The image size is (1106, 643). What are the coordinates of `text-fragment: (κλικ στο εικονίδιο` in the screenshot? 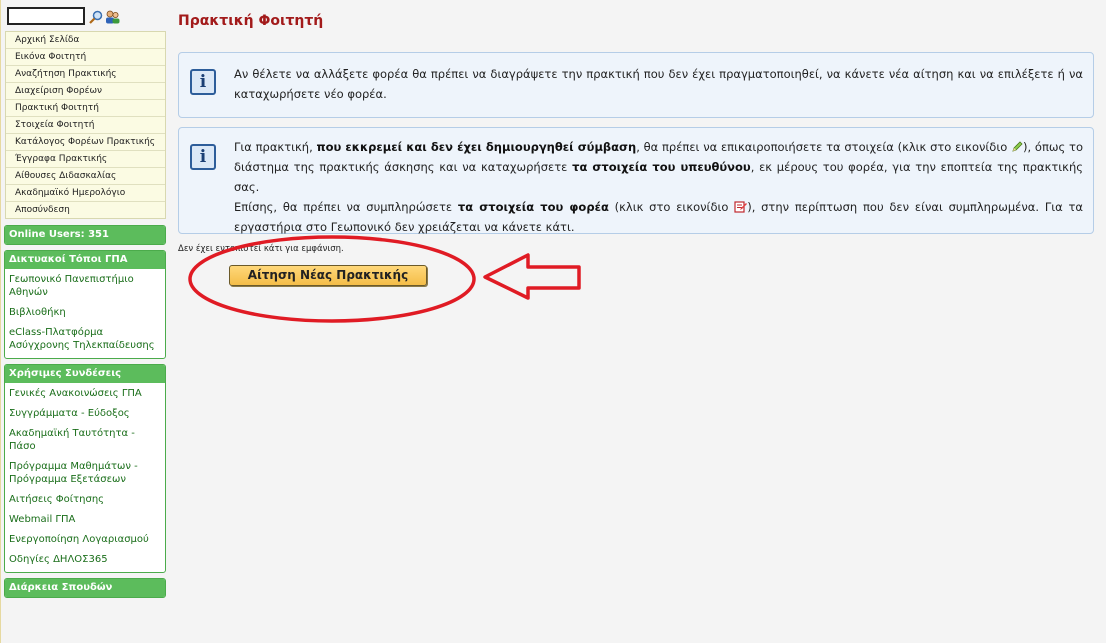 It's located at (671, 207).